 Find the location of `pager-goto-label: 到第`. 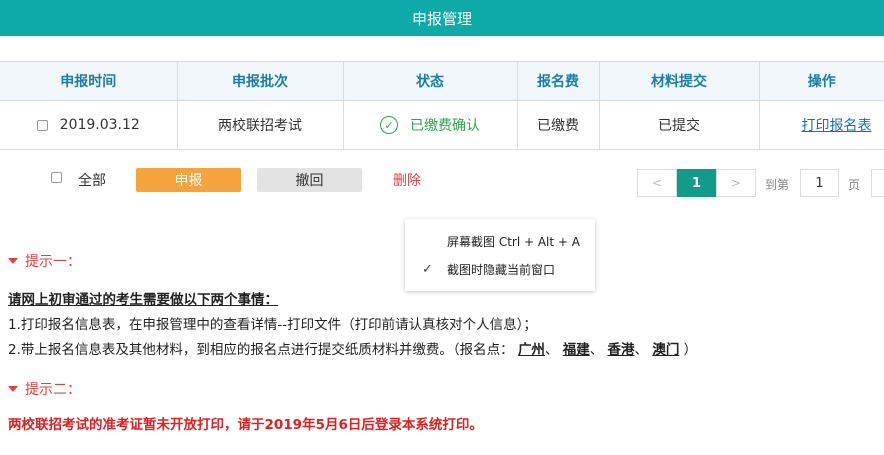

pager-goto-label: 到第 is located at coordinates (777, 185).